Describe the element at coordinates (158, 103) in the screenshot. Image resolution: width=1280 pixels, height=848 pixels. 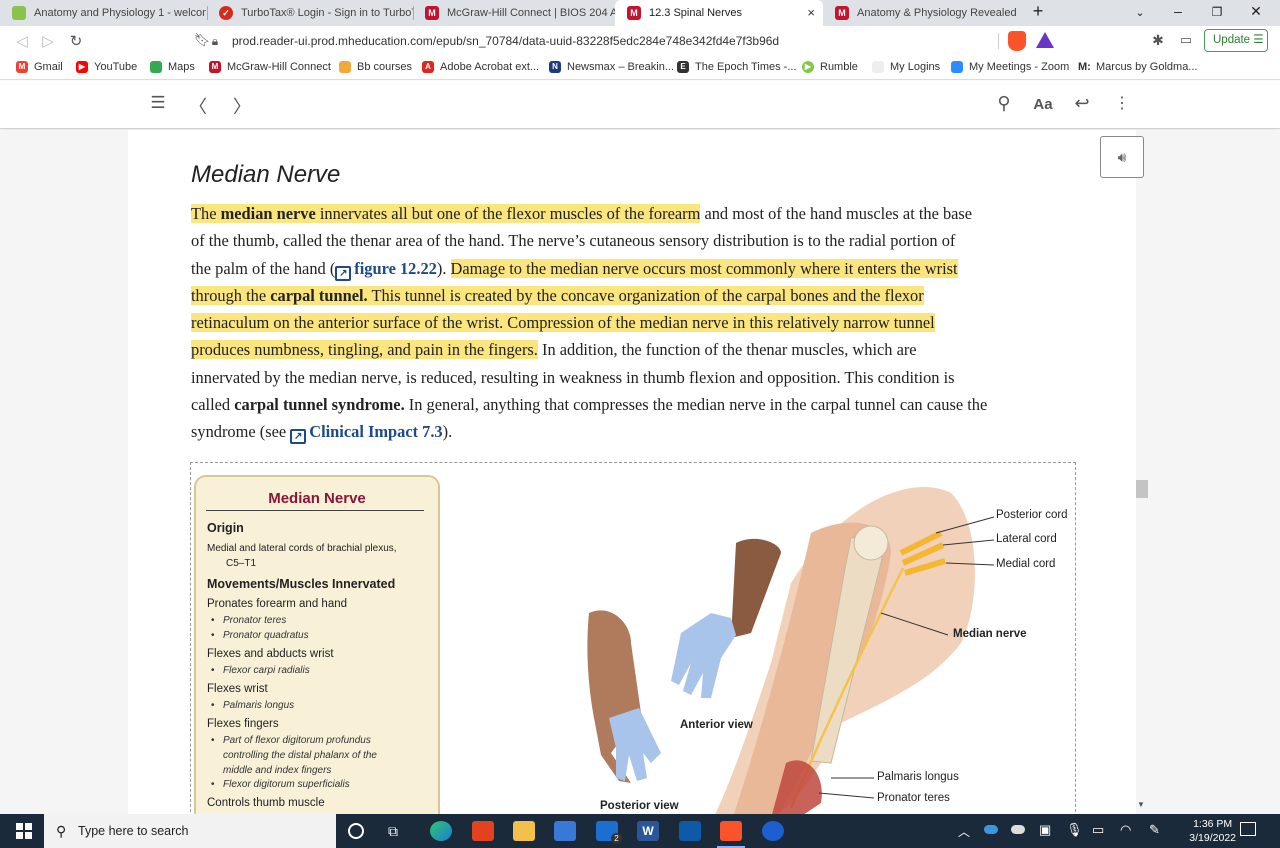
I see `table-of-contents-icon: ☰` at that location.